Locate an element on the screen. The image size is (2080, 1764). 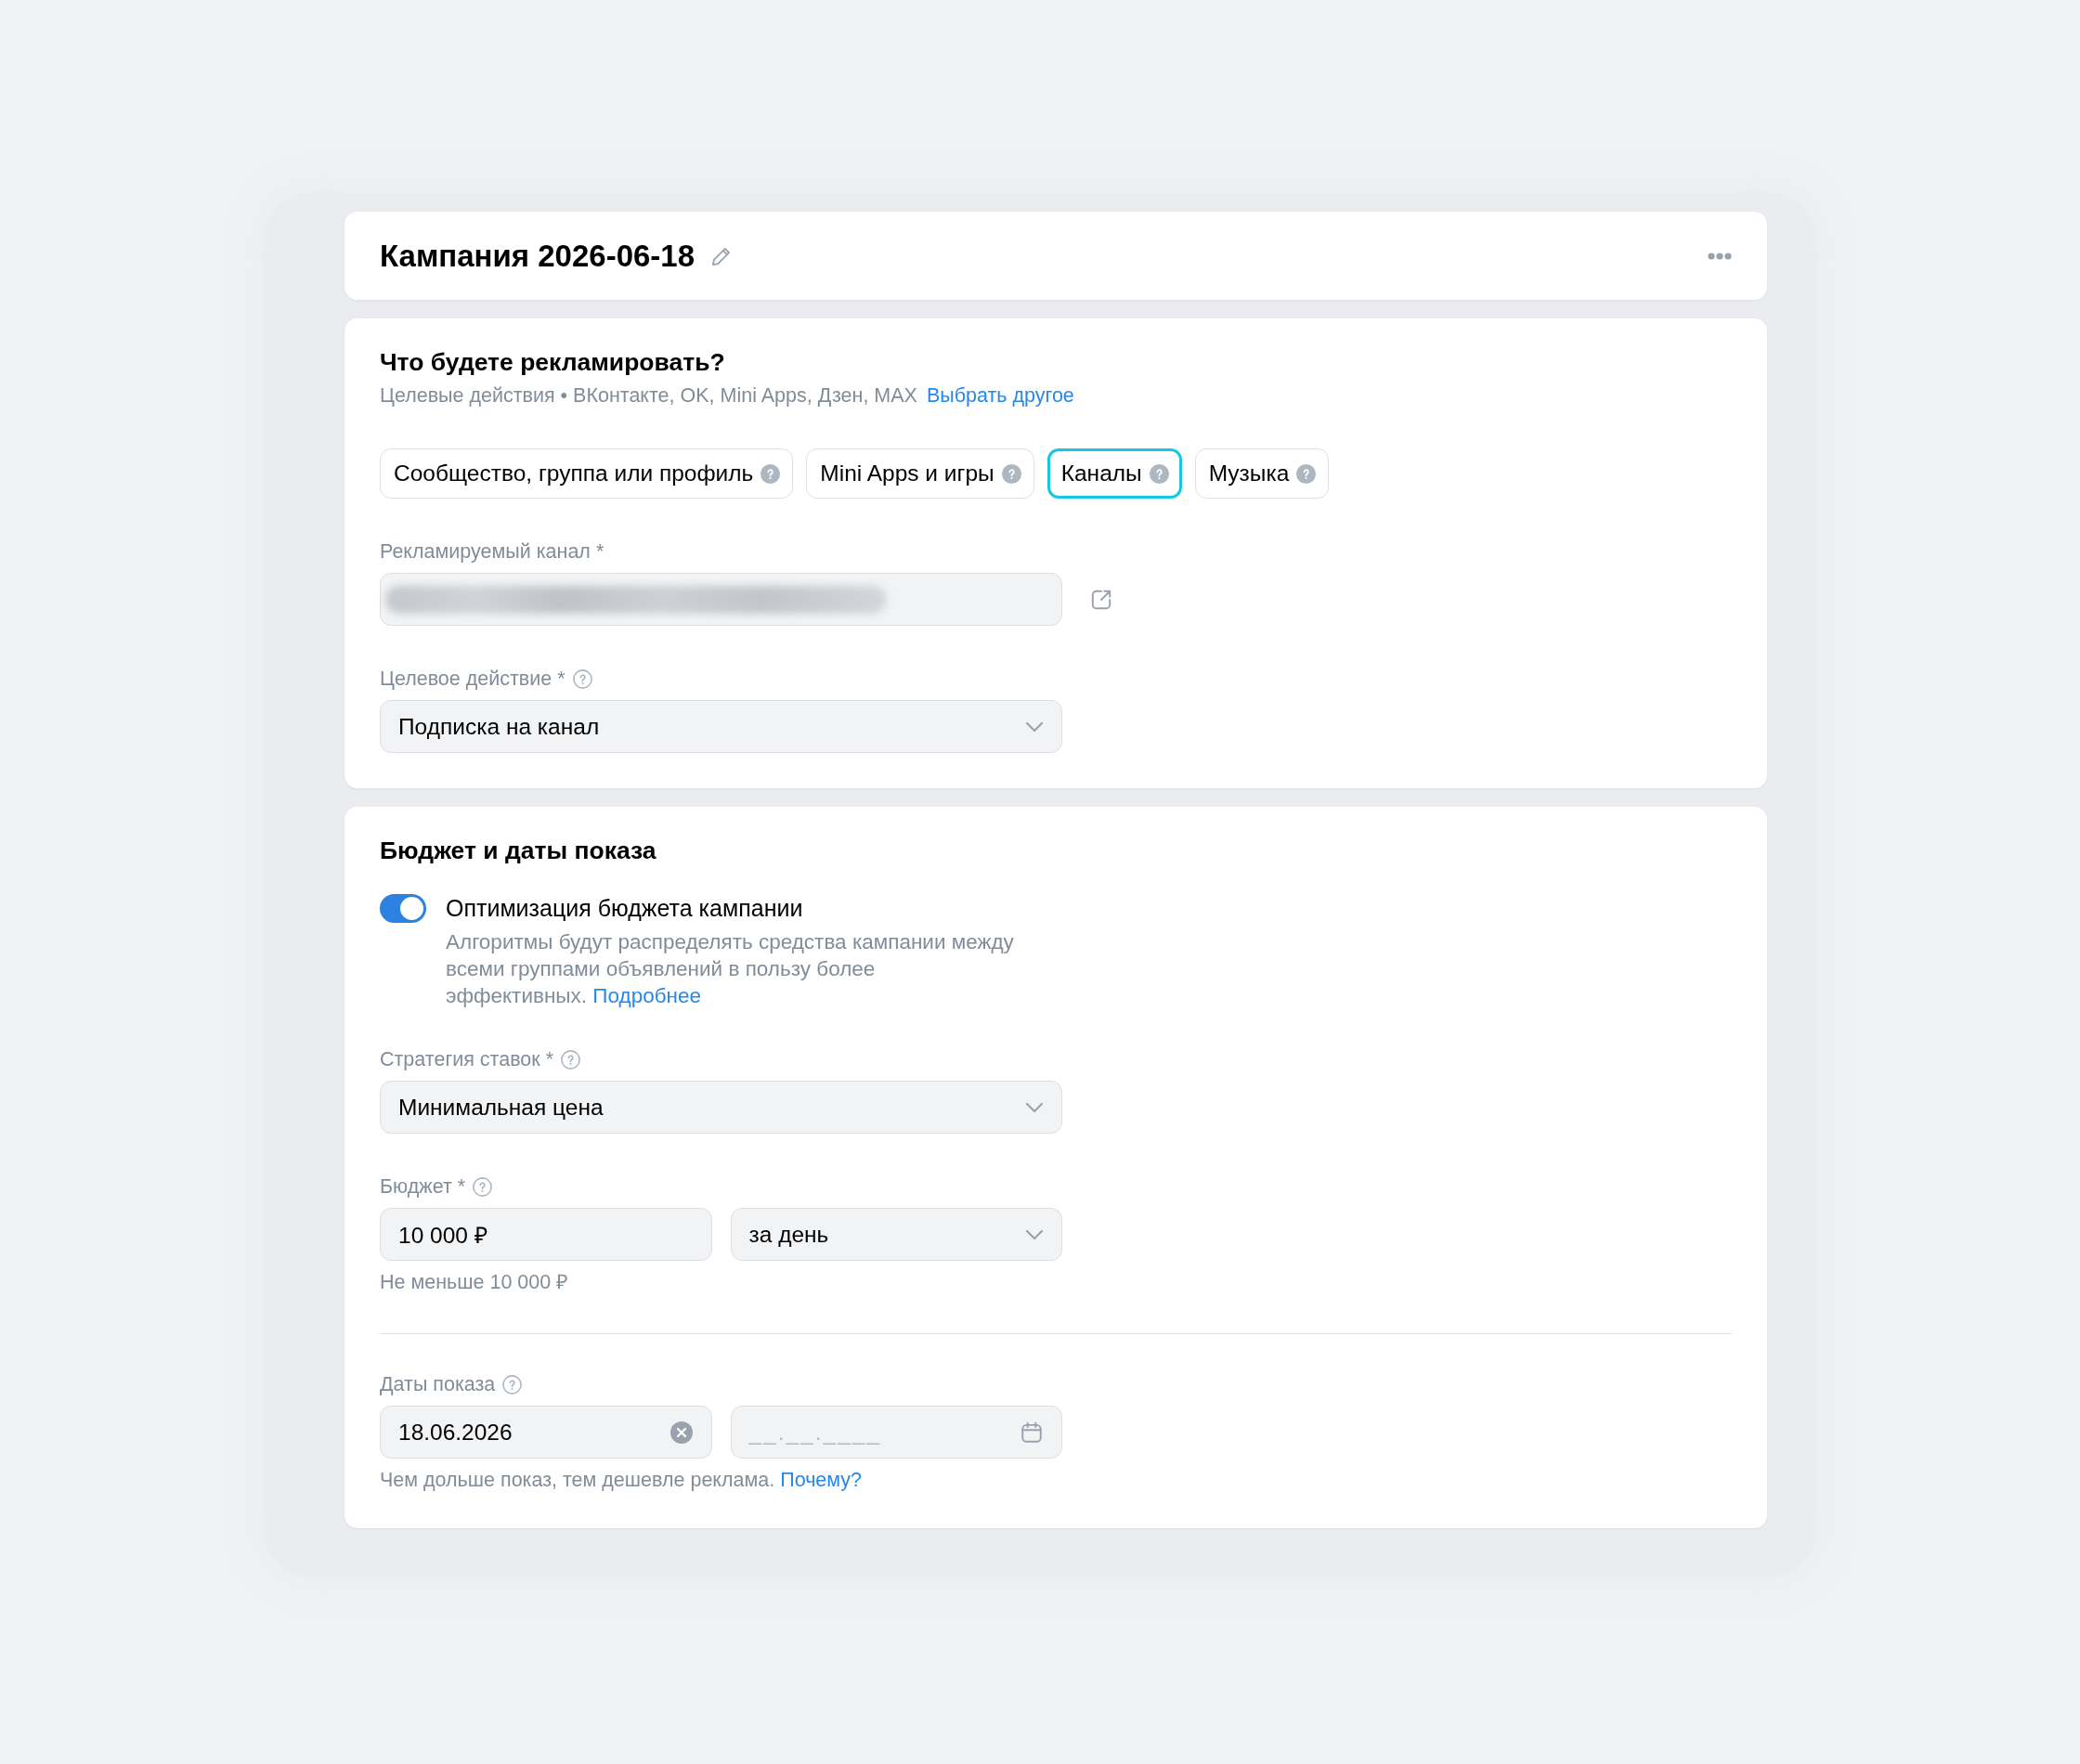
dropdown: Подписка на канал is located at coordinates (721, 726).